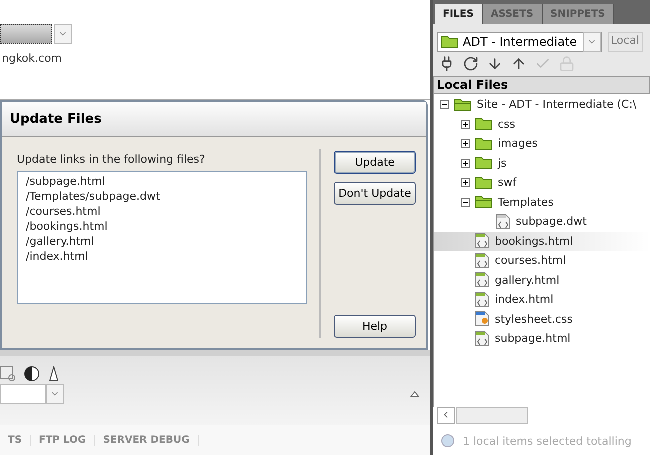 Image resolution: width=650 pixels, height=455 pixels. Describe the element at coordinates (64, 211) in the screenshot. I see `file-path: /courses.html` at that location.